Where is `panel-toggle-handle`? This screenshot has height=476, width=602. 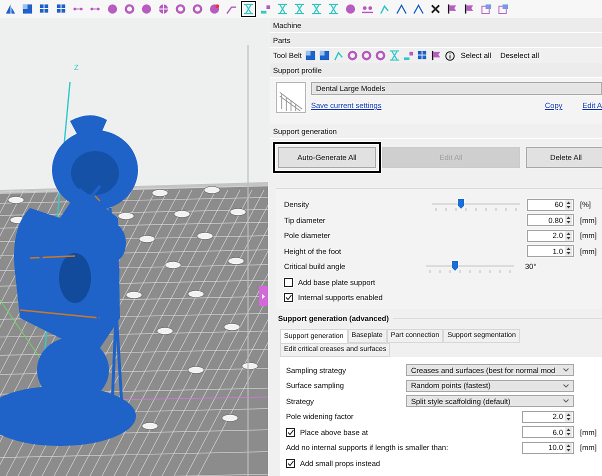
panel-toggle-handle is located at coordinates (263, 296).